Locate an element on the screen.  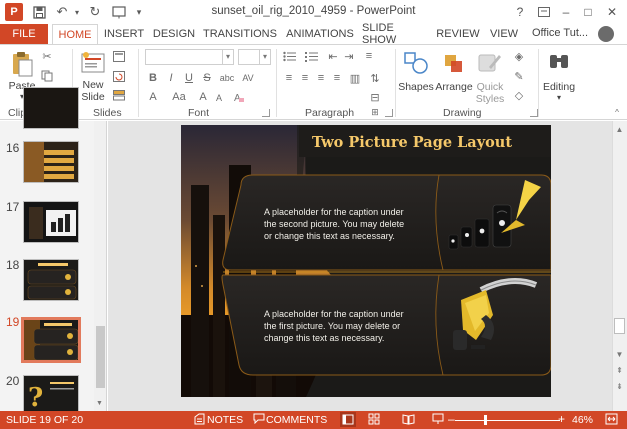
scroll-up-icon: ▲ is located at coordinates (619, 129).